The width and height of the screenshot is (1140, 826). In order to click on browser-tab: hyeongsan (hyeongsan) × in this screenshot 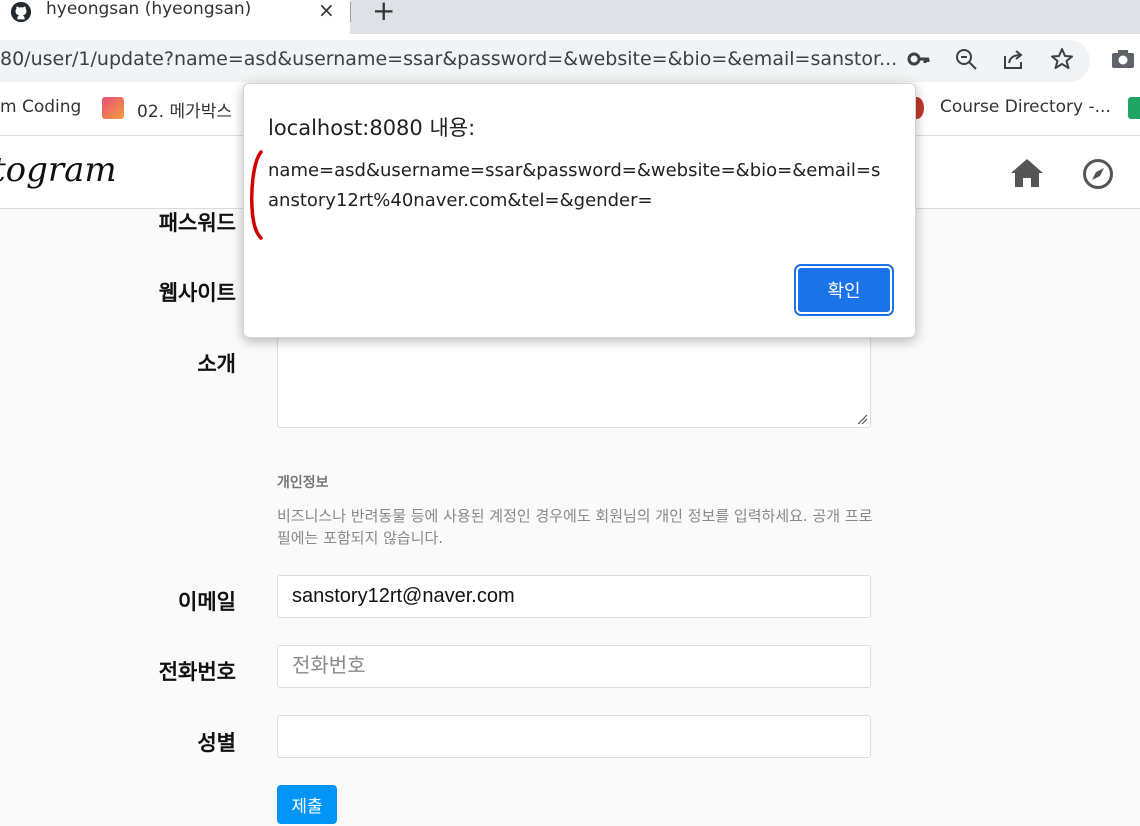, I will do `click(175, 17)`.